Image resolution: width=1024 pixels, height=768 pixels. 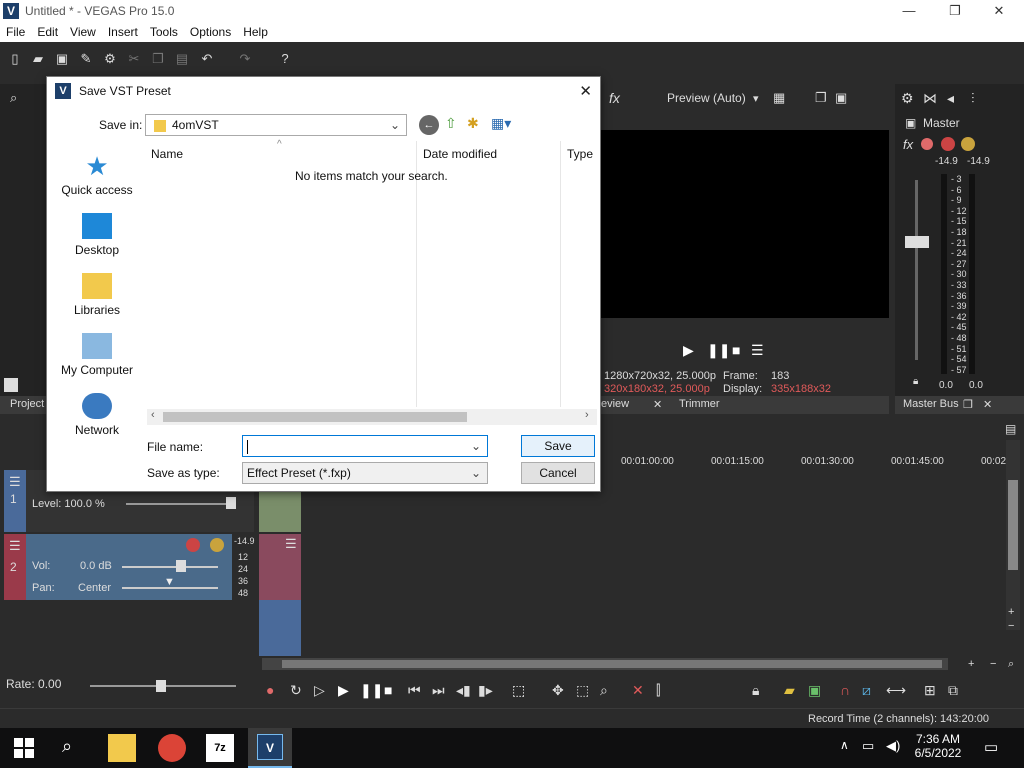 What do you see at coordinates (181, 566) in the screenshot?
I see `volume-slider-handle` at bounding box center [181, 566].